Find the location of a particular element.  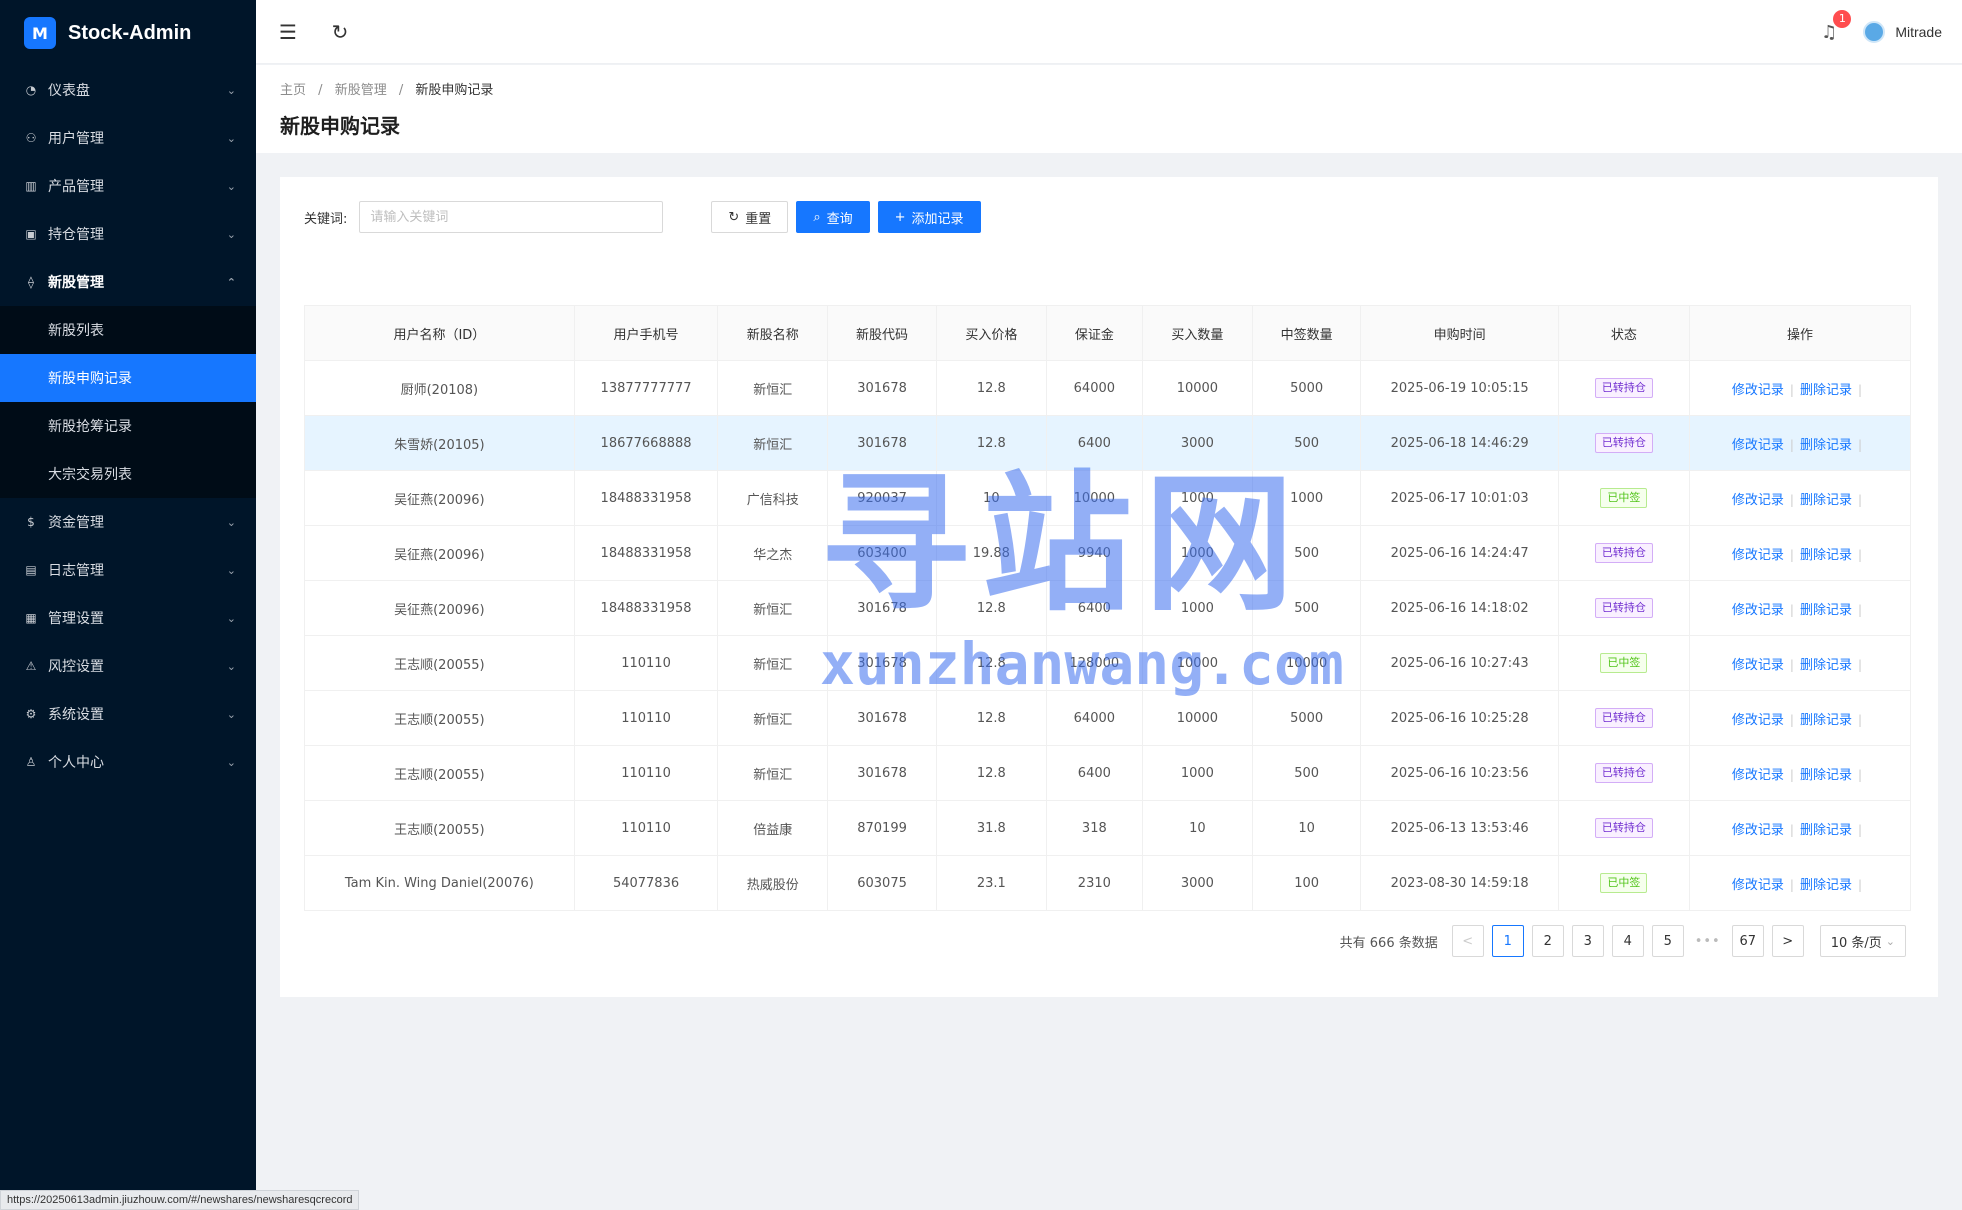

page-button: 4 is located at coordinates (1627, 941).